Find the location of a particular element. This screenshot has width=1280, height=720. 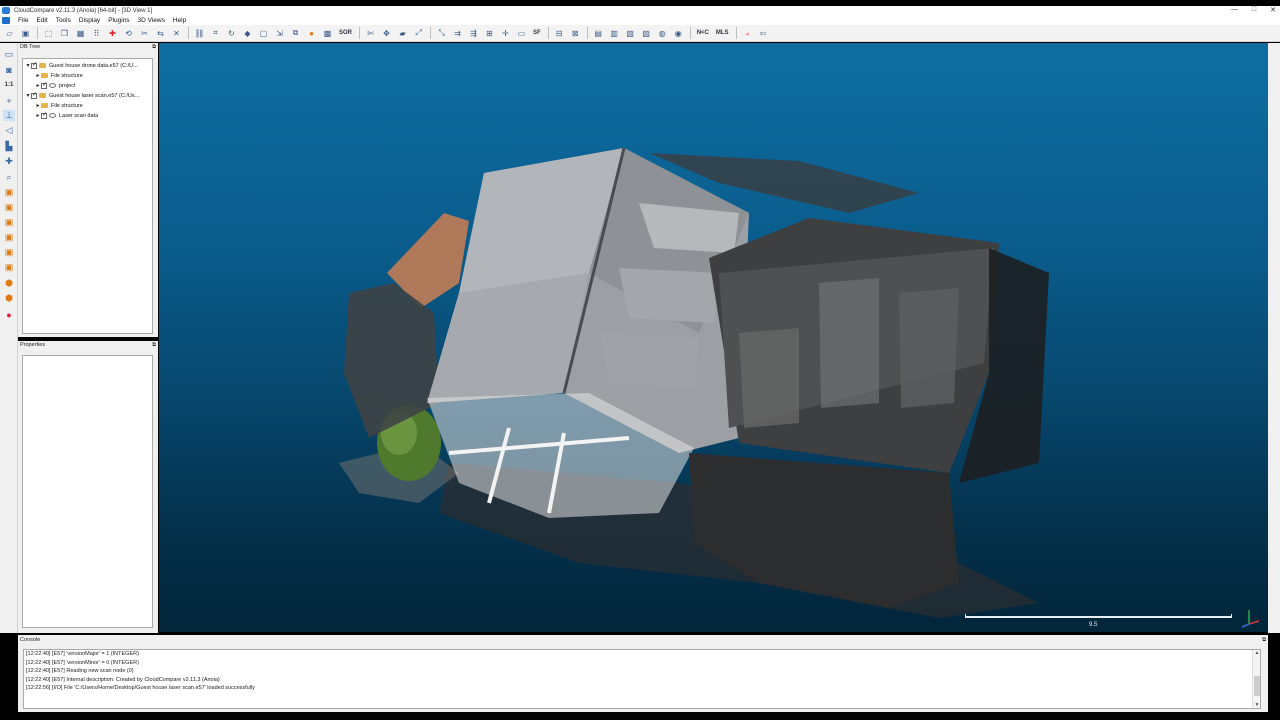

zoom-icon: ⌕ is located at coordinates (9, 177).